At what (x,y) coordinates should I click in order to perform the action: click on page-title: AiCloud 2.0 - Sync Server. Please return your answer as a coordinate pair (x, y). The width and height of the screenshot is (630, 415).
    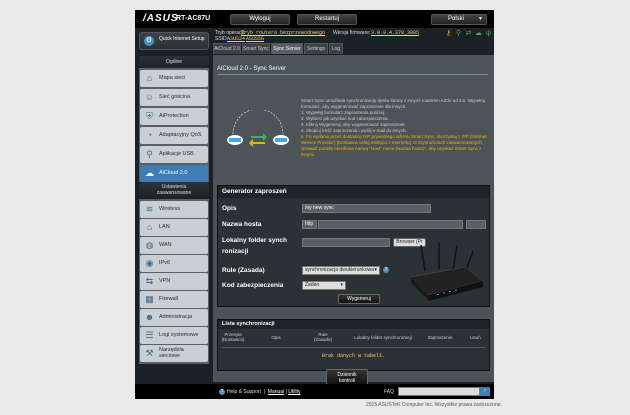
    Looking at the image, I should click on (252, 69).